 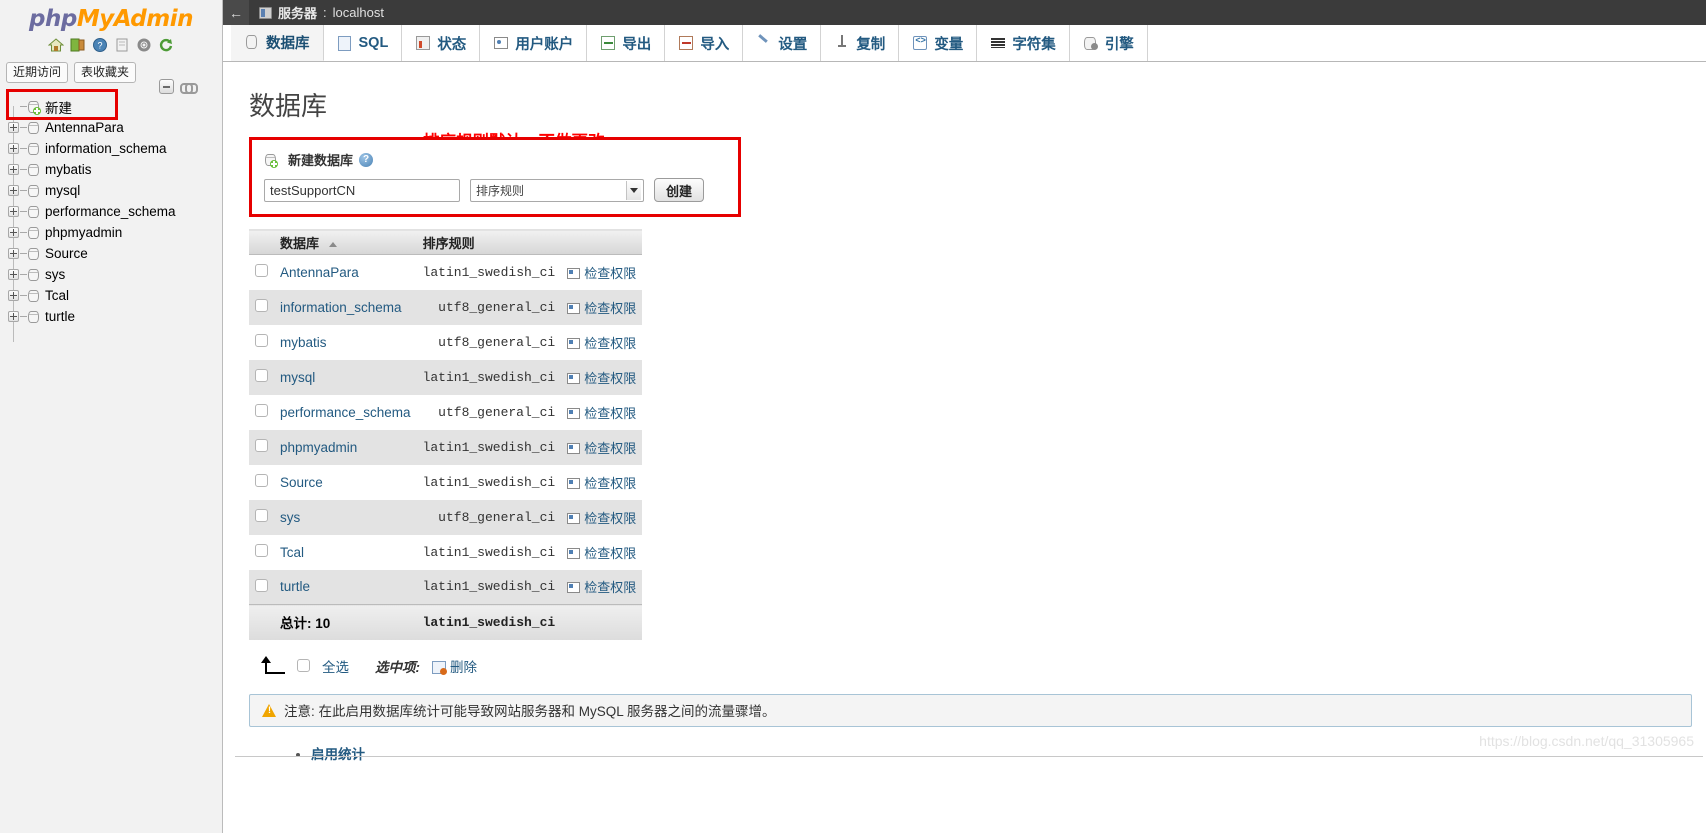 What do you see at coordinates (441, 43) in the screenshot?
I see `tab-status: 状态` at bounding box center [441, 43].